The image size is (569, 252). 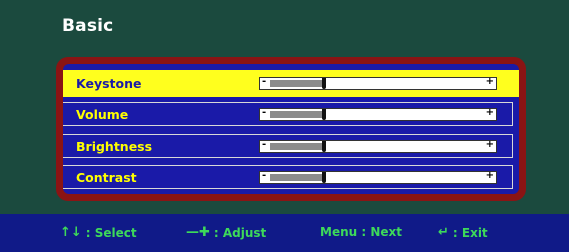 I want to click on hint-exit: ↵ : Exit, so click(x=463, y=232).